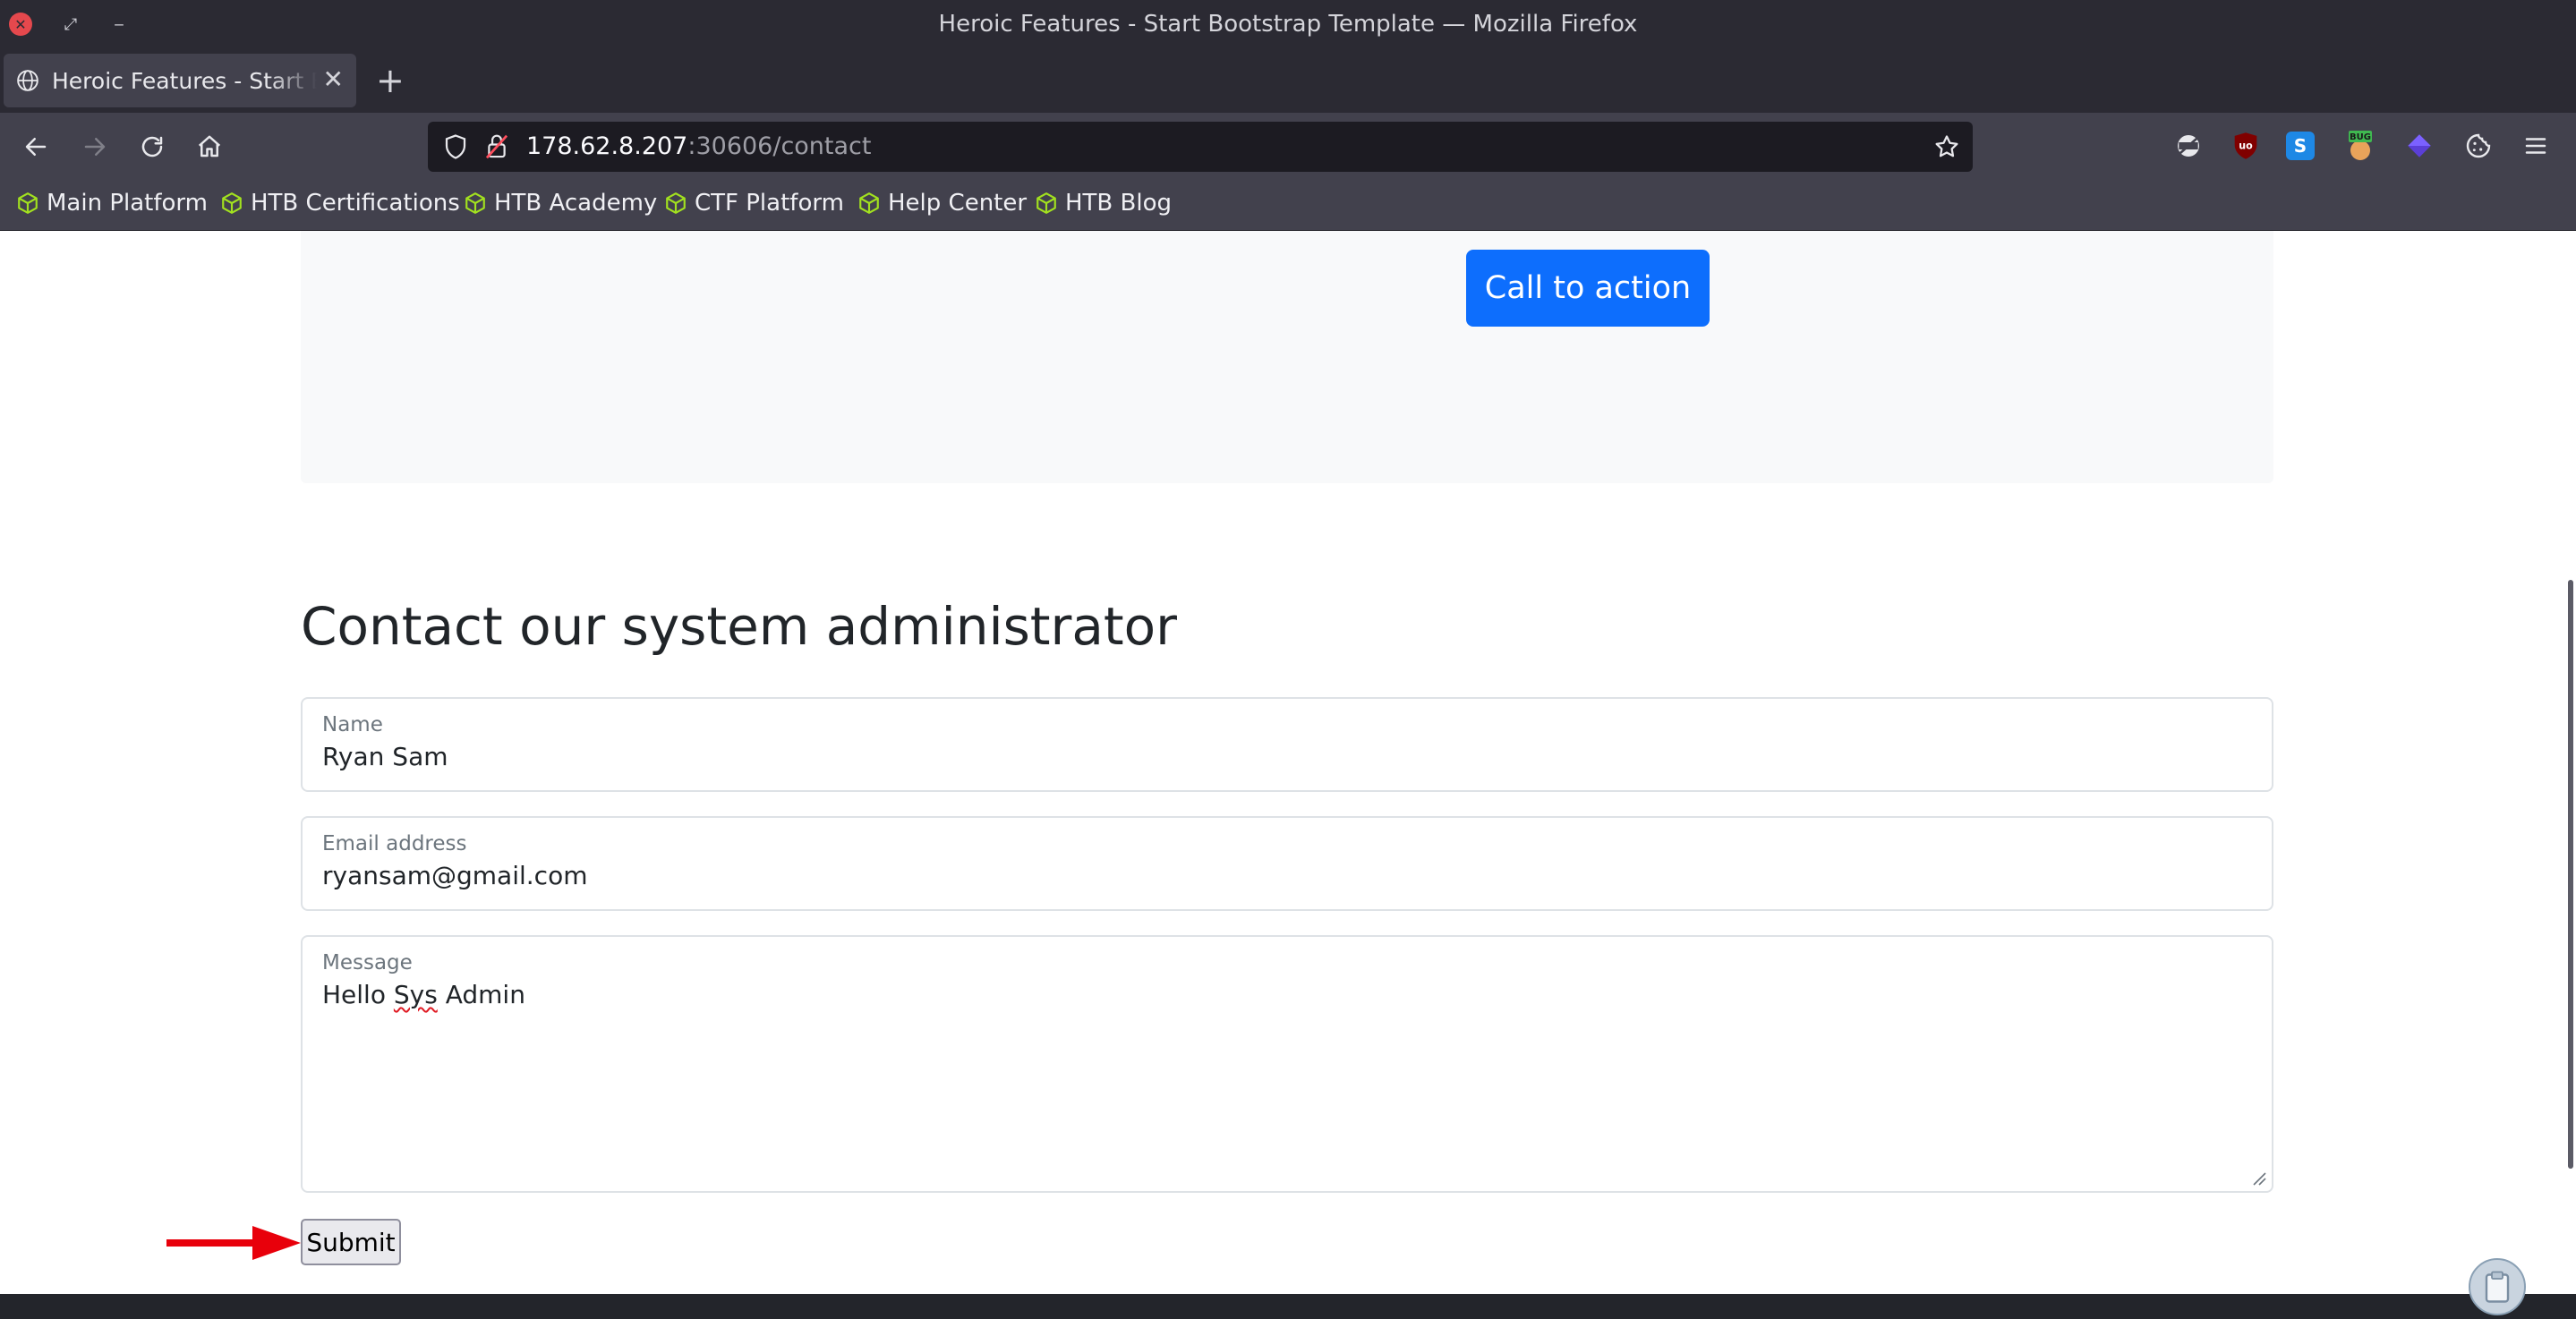 The width and height of the screenshot is (2576, 1319). What do you see at coordinates (2536, 146) in the screenshot?
I see `menu-icon` at bounding box center [2536, 146].